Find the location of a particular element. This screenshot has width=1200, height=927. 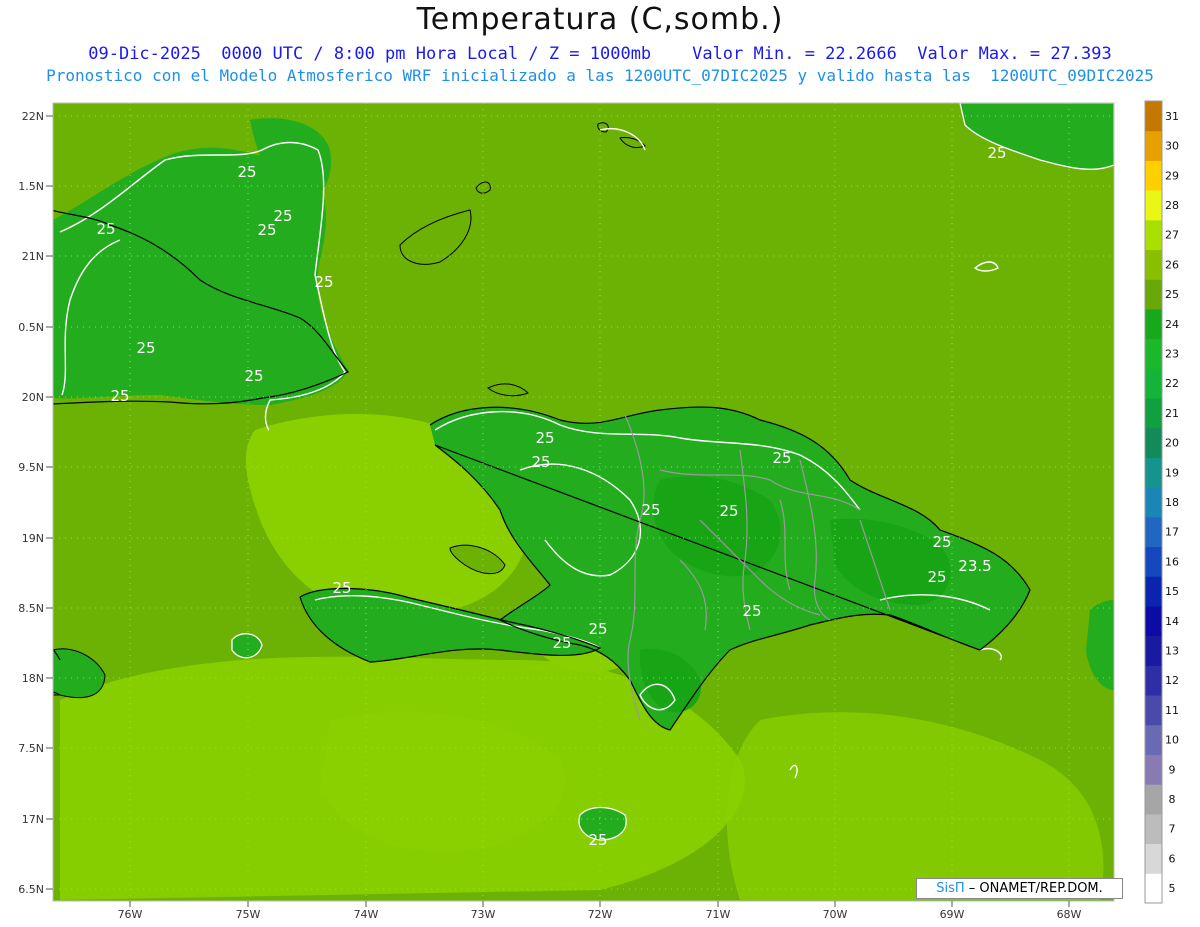

longitude-axis: 76W 75W 74W 73W 72W 71W 70W 69W 68W is located at coordinates (600, 911).